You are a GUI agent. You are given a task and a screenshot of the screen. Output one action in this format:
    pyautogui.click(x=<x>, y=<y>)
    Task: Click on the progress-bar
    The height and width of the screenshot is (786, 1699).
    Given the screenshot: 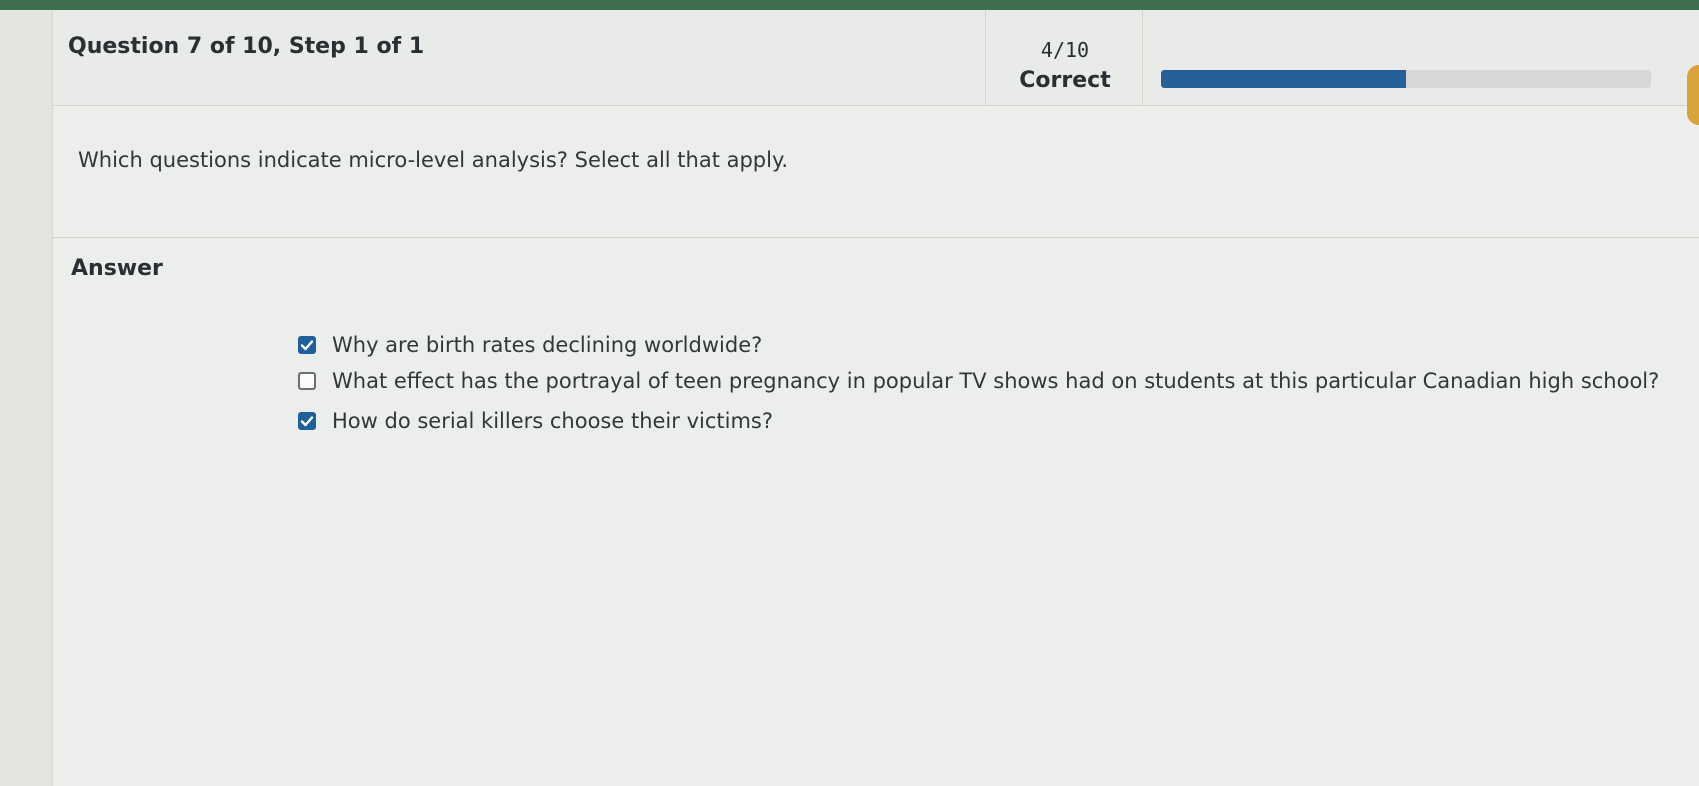 What is the action you would take?
    pyautogui.click(x=1406, y=79)
    